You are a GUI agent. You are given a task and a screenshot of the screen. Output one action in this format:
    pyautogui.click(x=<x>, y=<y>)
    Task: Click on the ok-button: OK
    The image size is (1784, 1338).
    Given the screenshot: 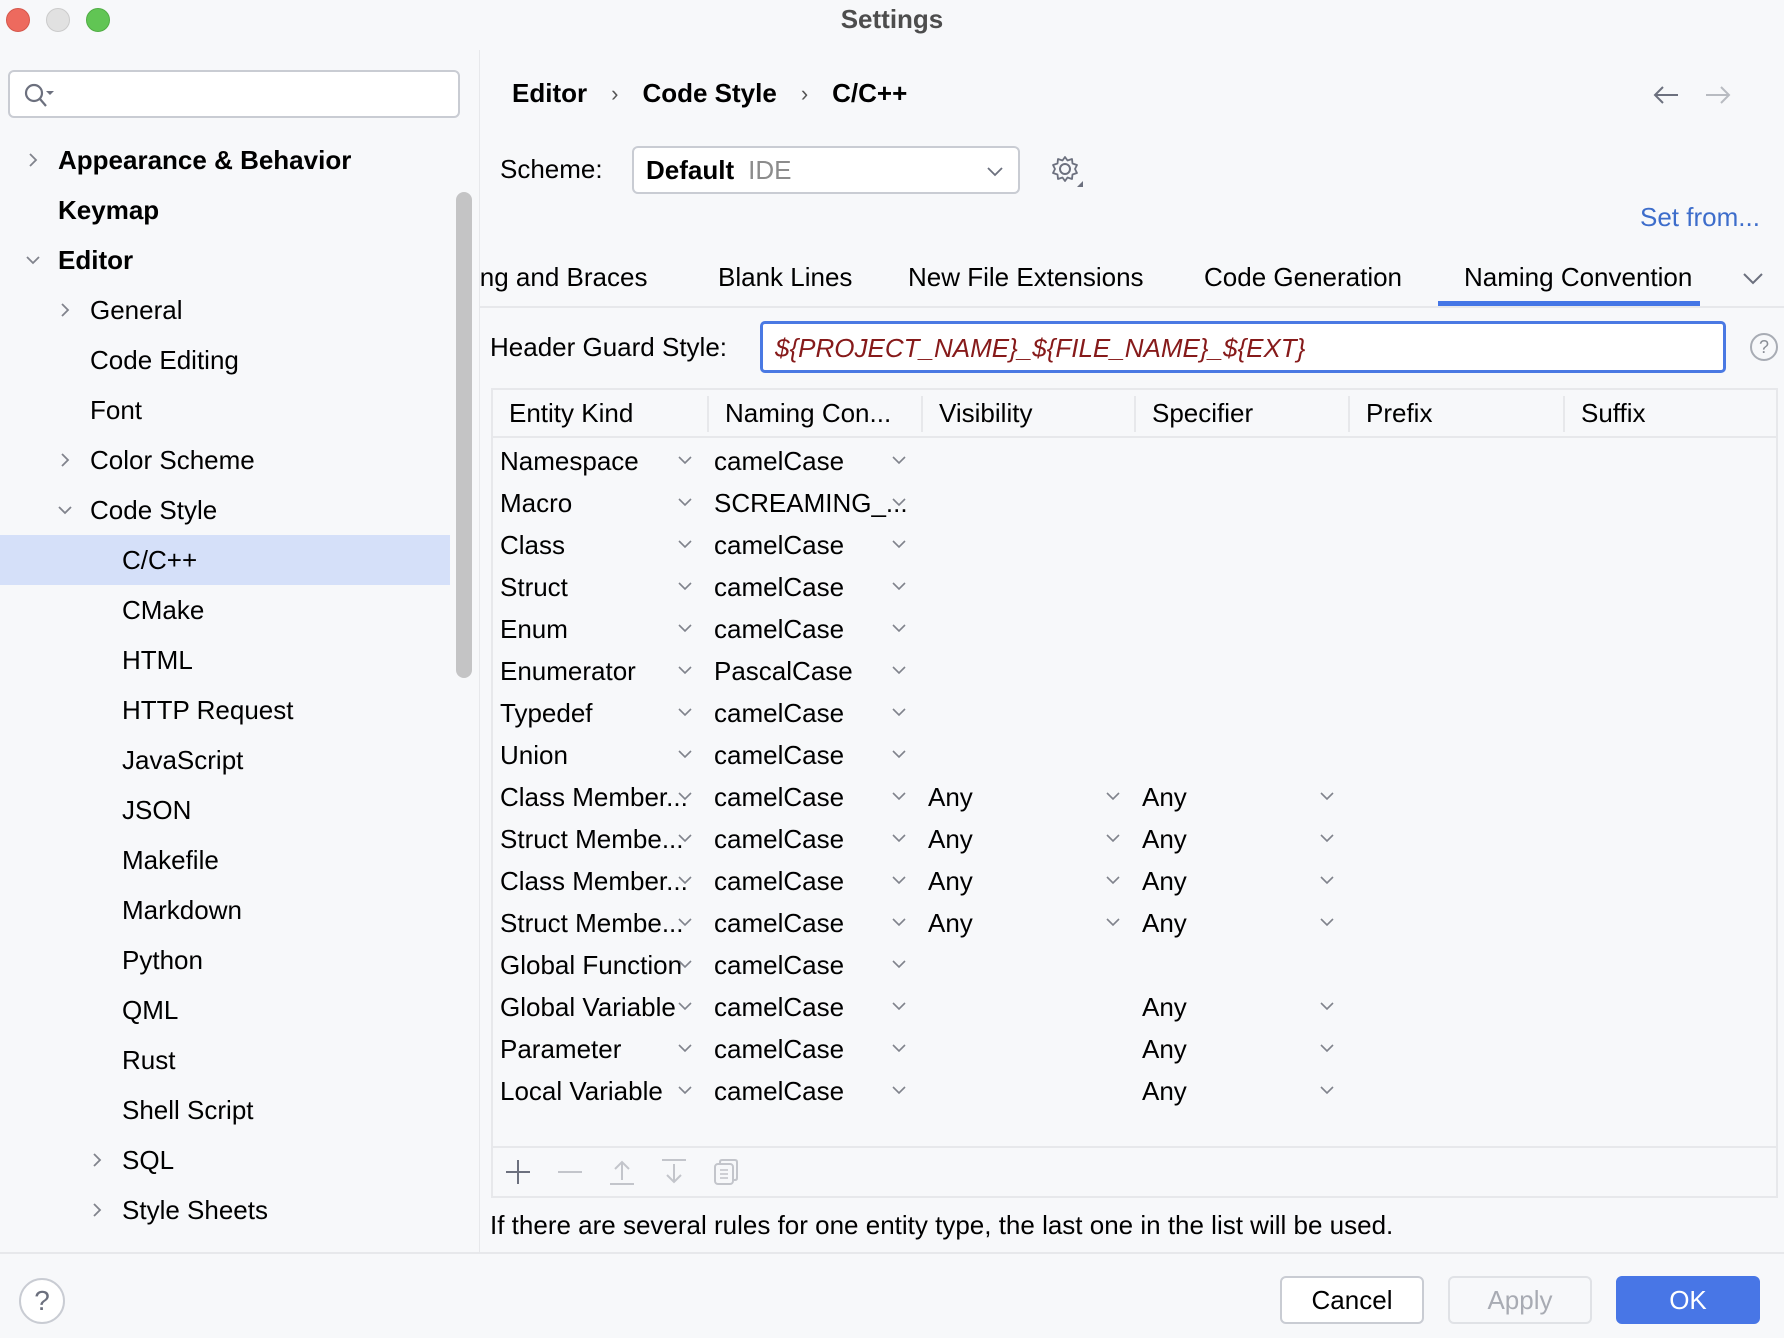 What is the action you would take?
    pyautogui.click(x=1688, y=1300)
    